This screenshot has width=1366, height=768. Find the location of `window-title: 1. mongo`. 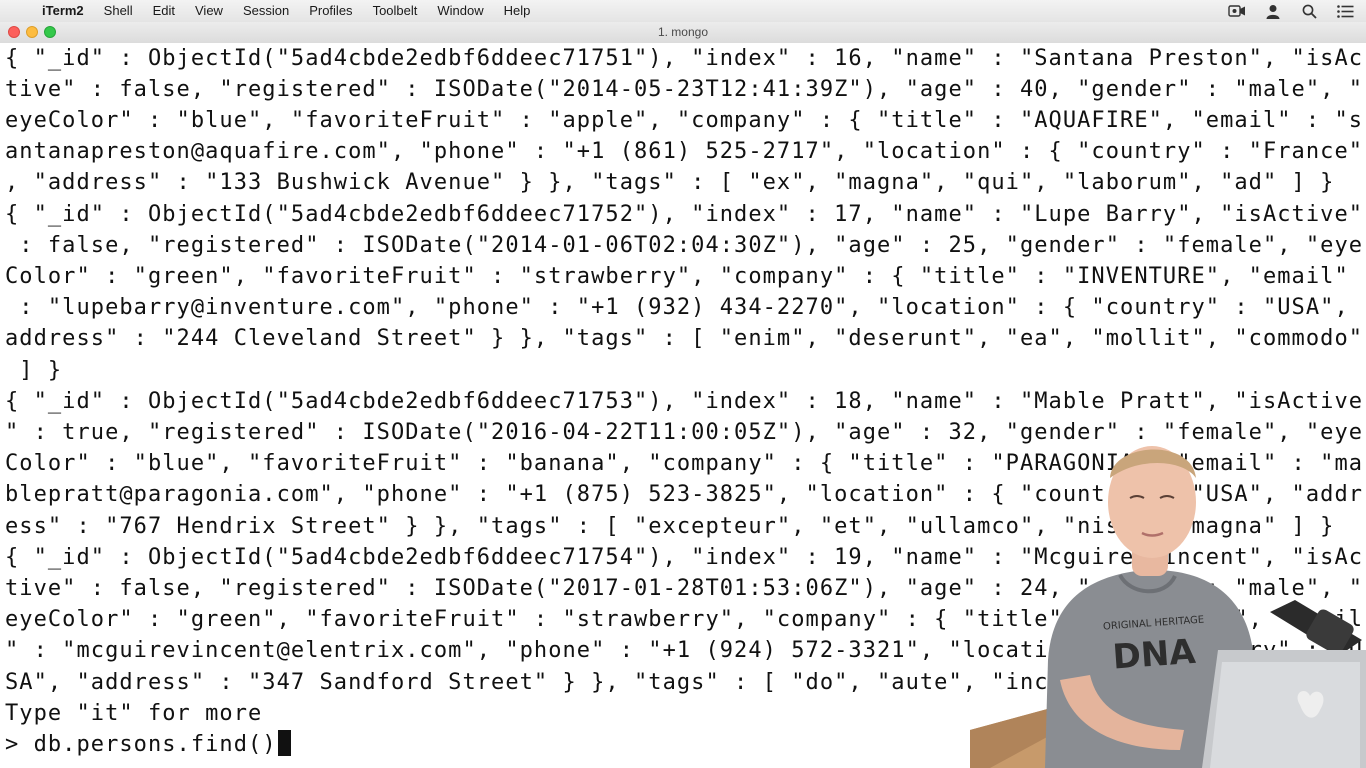

window-title: 1. mongo is located at coordinates (683, 32).